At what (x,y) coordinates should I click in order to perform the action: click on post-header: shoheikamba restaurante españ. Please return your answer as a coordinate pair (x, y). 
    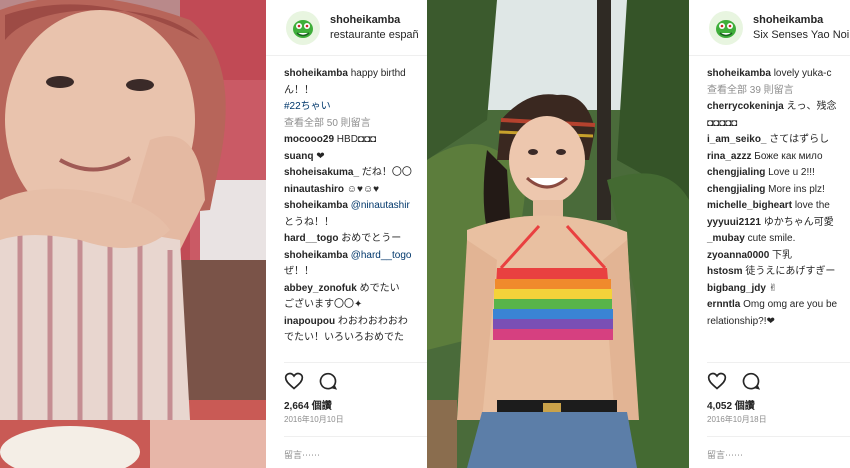
    Looking at the image, I should click on (346, 28).